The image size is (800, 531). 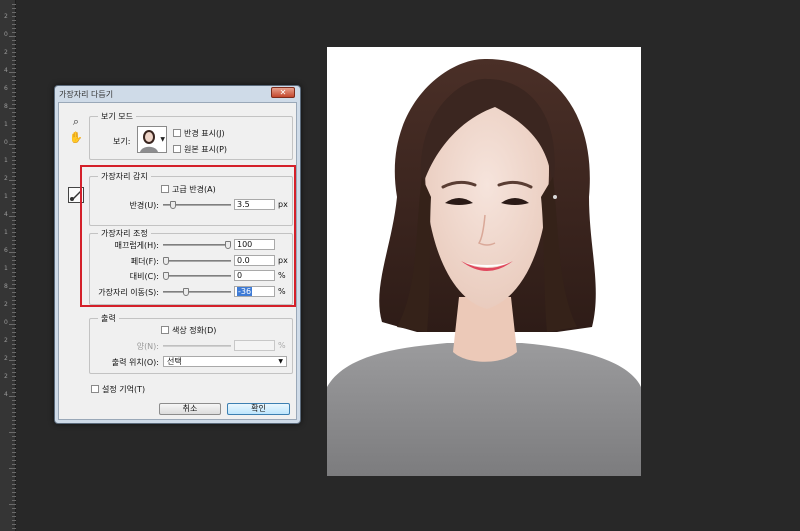 I want to click on vertical-ruler: 2024681012141618202224, so click(x=8, y=265).